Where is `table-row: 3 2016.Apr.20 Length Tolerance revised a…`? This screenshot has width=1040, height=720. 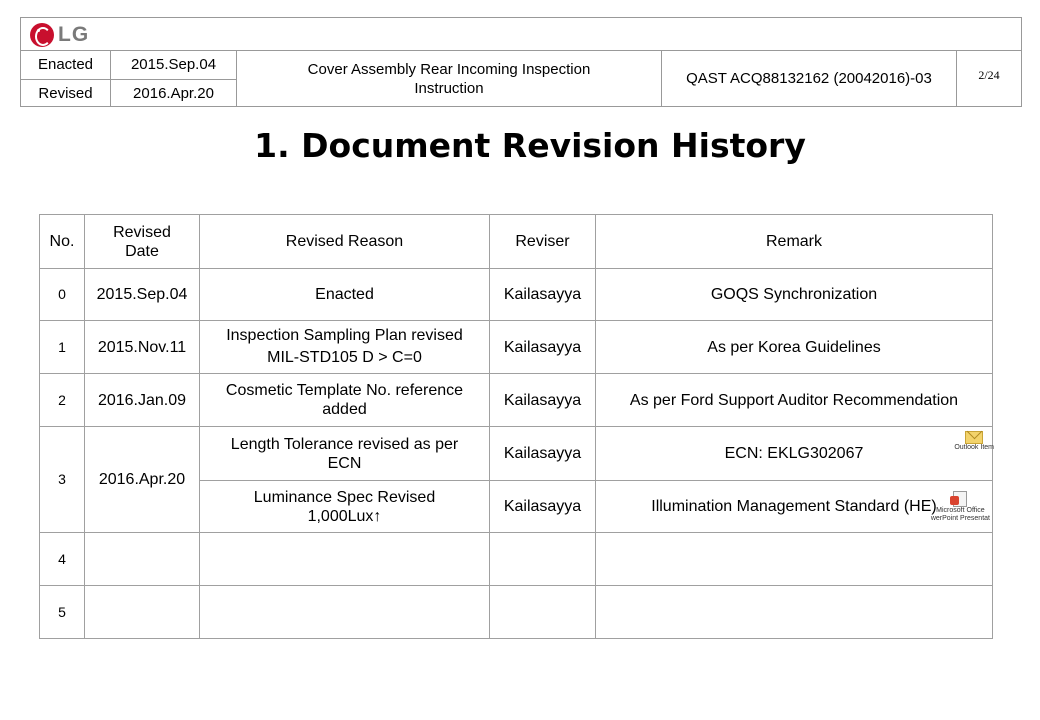 table-row: 3 2016.Apr.20 Length Tolerance revised a… is located at coordinates (516, 479).